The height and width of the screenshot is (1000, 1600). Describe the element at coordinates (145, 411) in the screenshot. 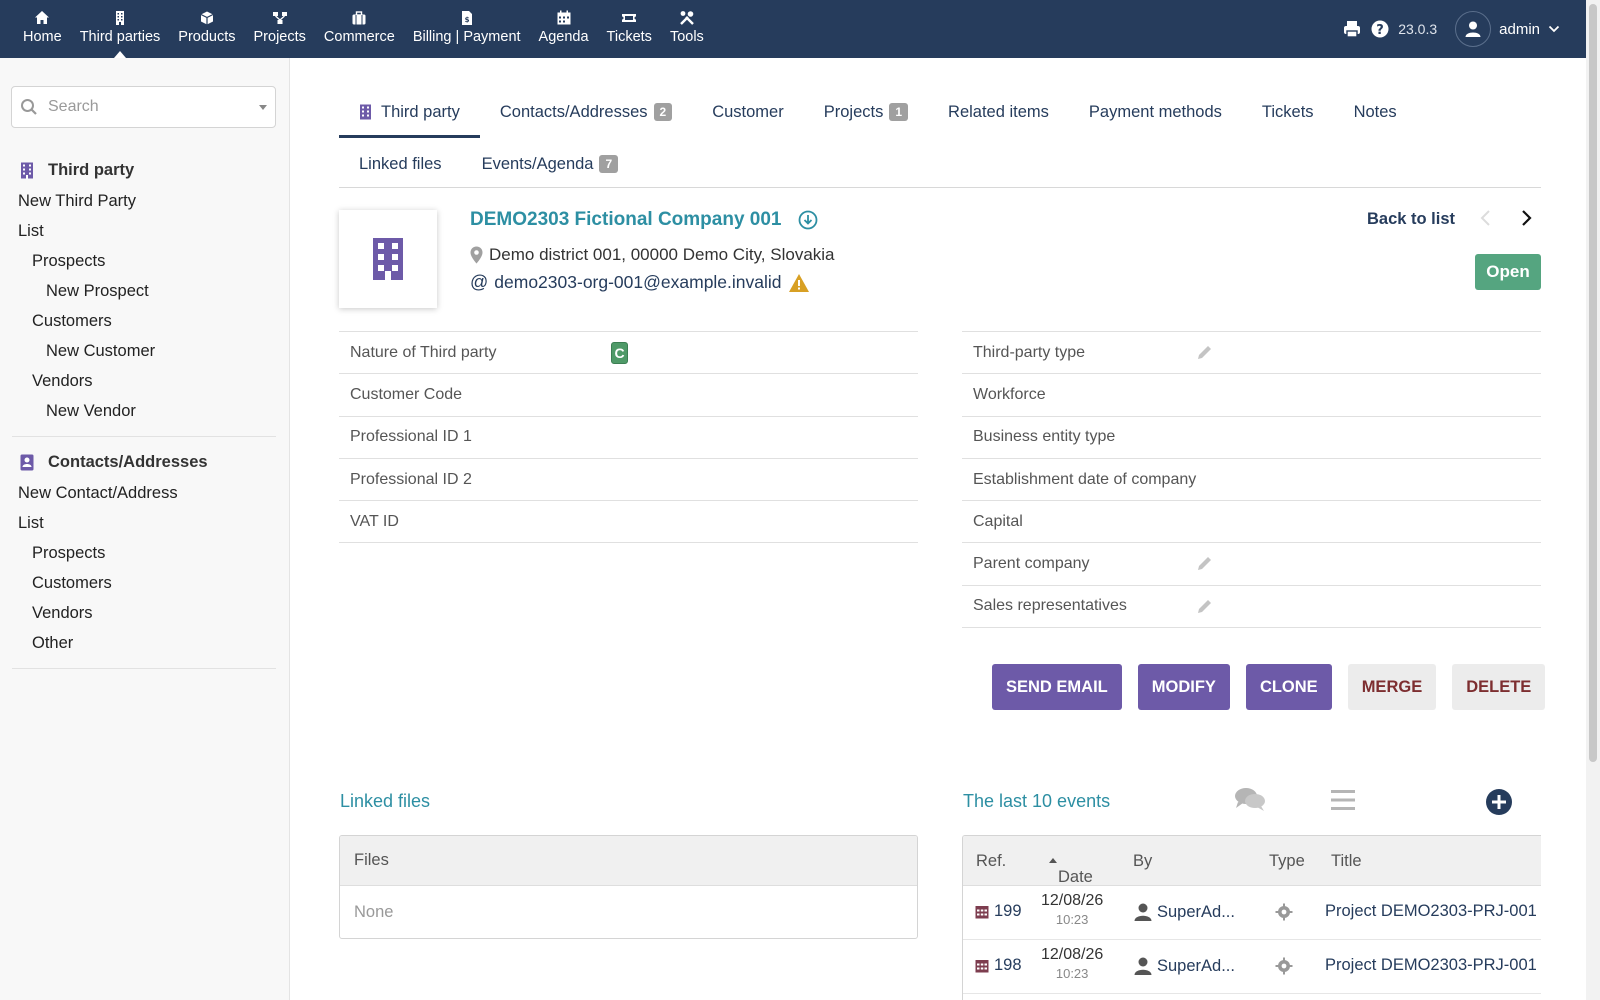

I see `sidebar-item-new-vendor: New Vendor` at that location.